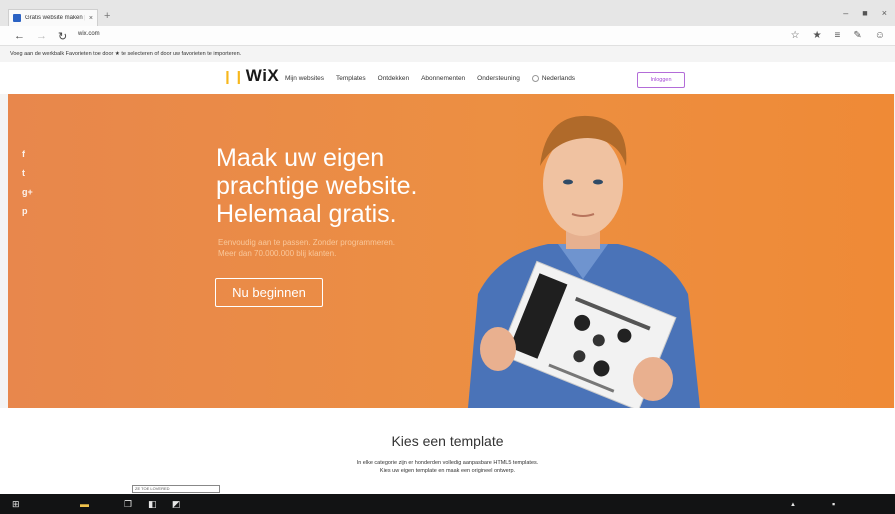 This screenshot has width=895, height=514. I want to click on hero-subtitle-line: Meer dan 70.000.000 blij klanten., so click(277, 253).